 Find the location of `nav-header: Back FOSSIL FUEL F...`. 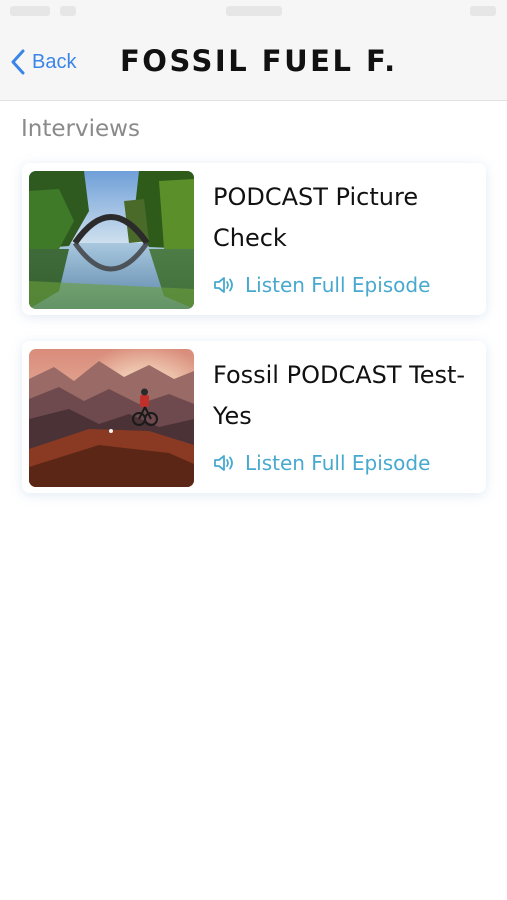

nav-header: Back FOSSIL FUEL F... is located at coordinates (253, 50).